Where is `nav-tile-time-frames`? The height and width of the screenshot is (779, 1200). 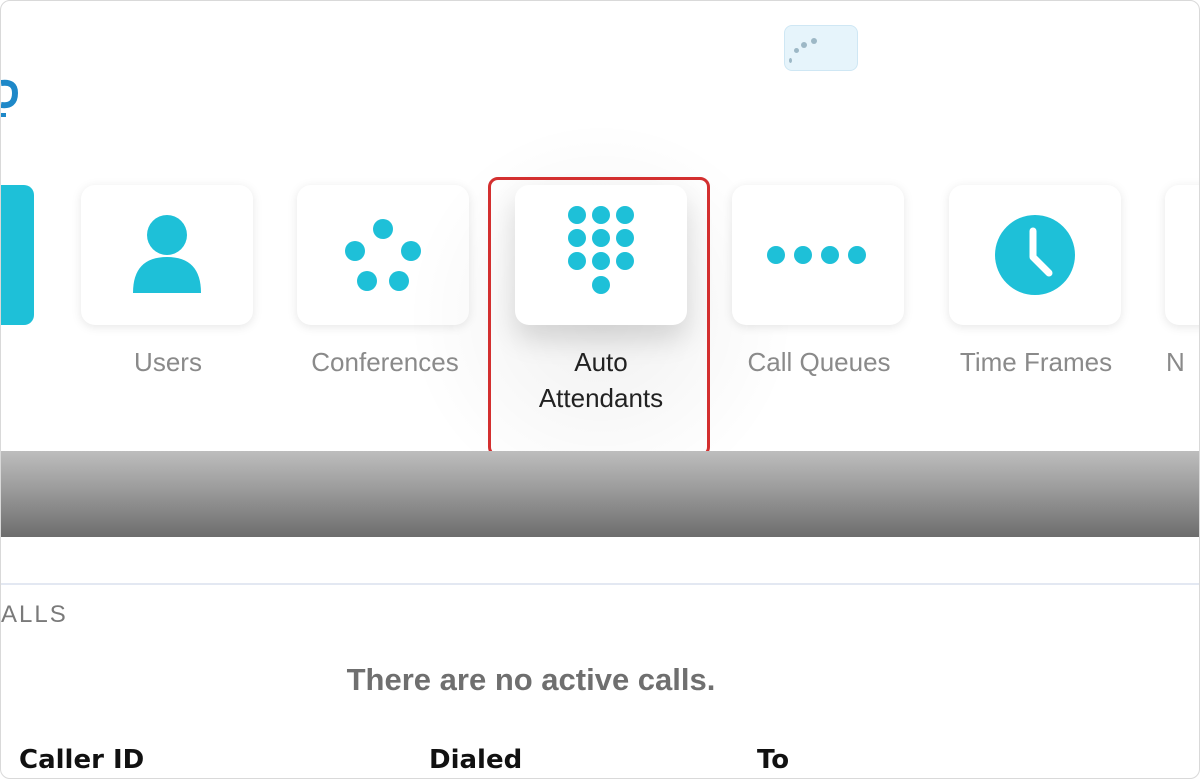
nav-tile-time-frames is located at coordinates (1035, 255).